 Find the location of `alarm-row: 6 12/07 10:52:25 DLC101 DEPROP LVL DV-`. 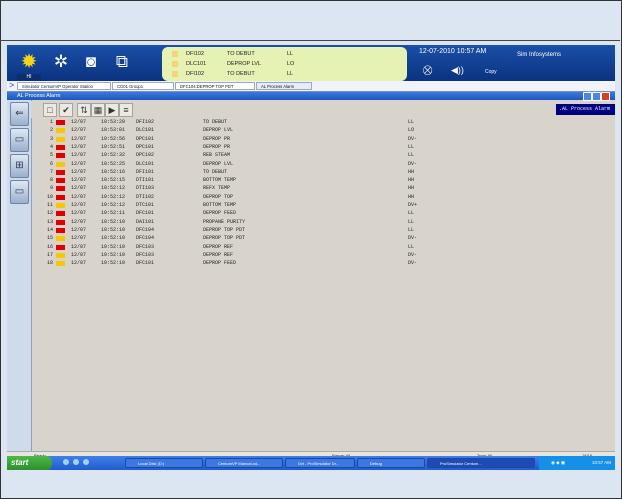

alarm-row: 6 12/07 10:52:25 DLC101 DEPROP LVL DV- is located at coordinates (323, 164).